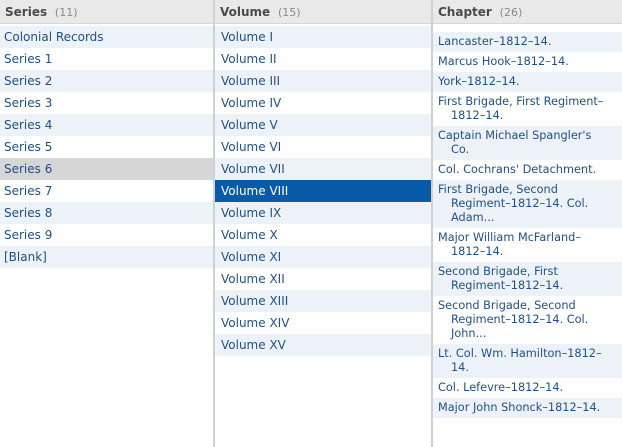 The height and width of the screenshot is (447, 622). Describe the element at coordinates (323, 345) in the screenshot. I see `volume-list-item: Volume XV` at that location.